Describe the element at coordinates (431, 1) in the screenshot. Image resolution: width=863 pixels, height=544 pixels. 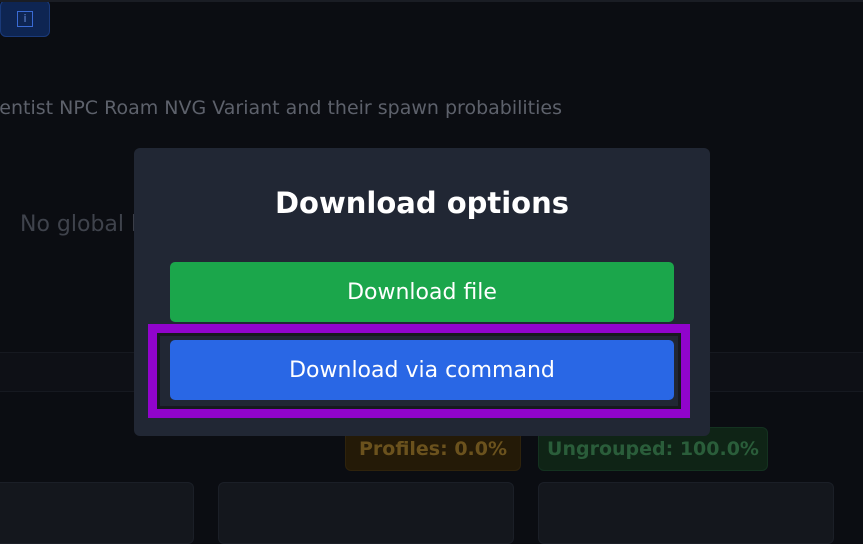
I see `top-divider` at that location.